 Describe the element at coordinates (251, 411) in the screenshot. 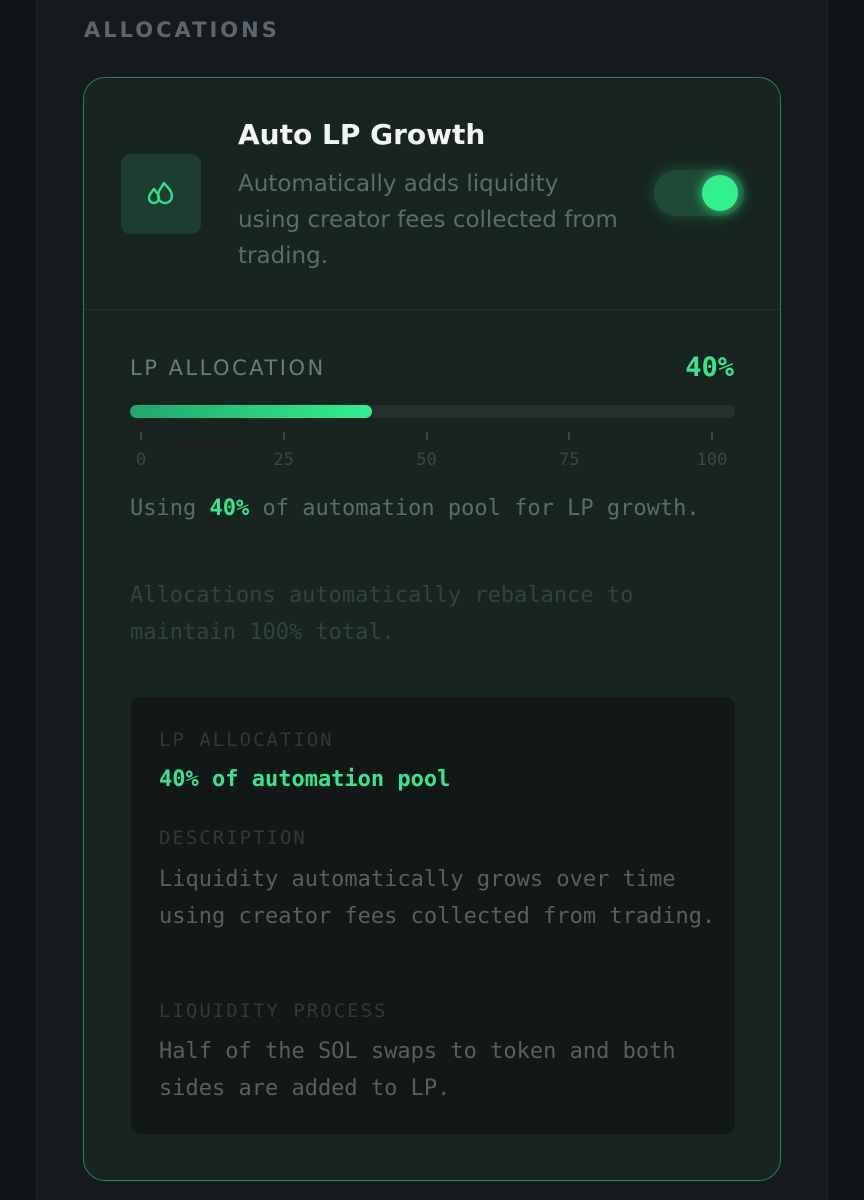

I see `slider-fill` at that location.